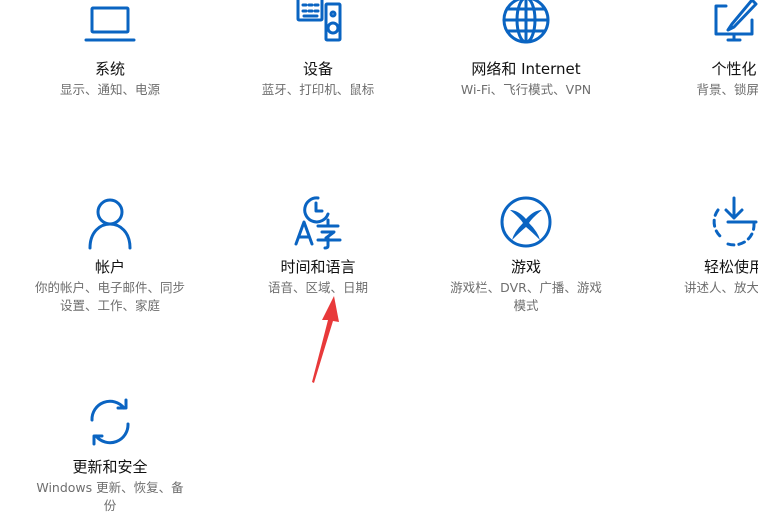  I want to click on tile-title: 轻松使用, so click(730, 267).